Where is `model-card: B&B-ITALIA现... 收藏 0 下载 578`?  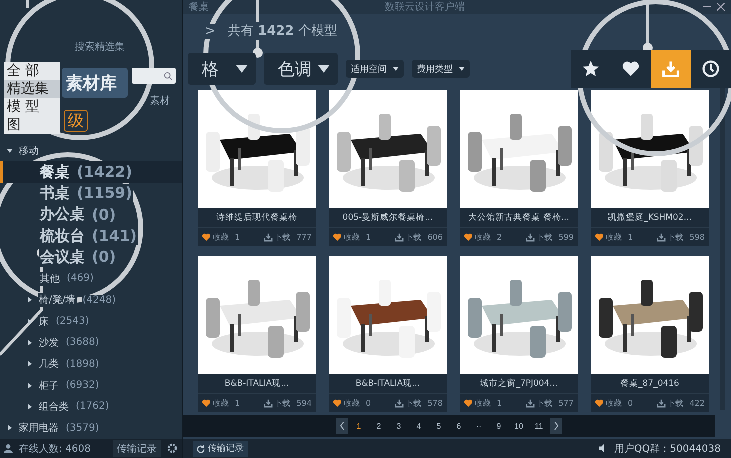
model-card: B&B-ITALIA现... 收藏 0 下载 578 is located at coordinates (388, 334).